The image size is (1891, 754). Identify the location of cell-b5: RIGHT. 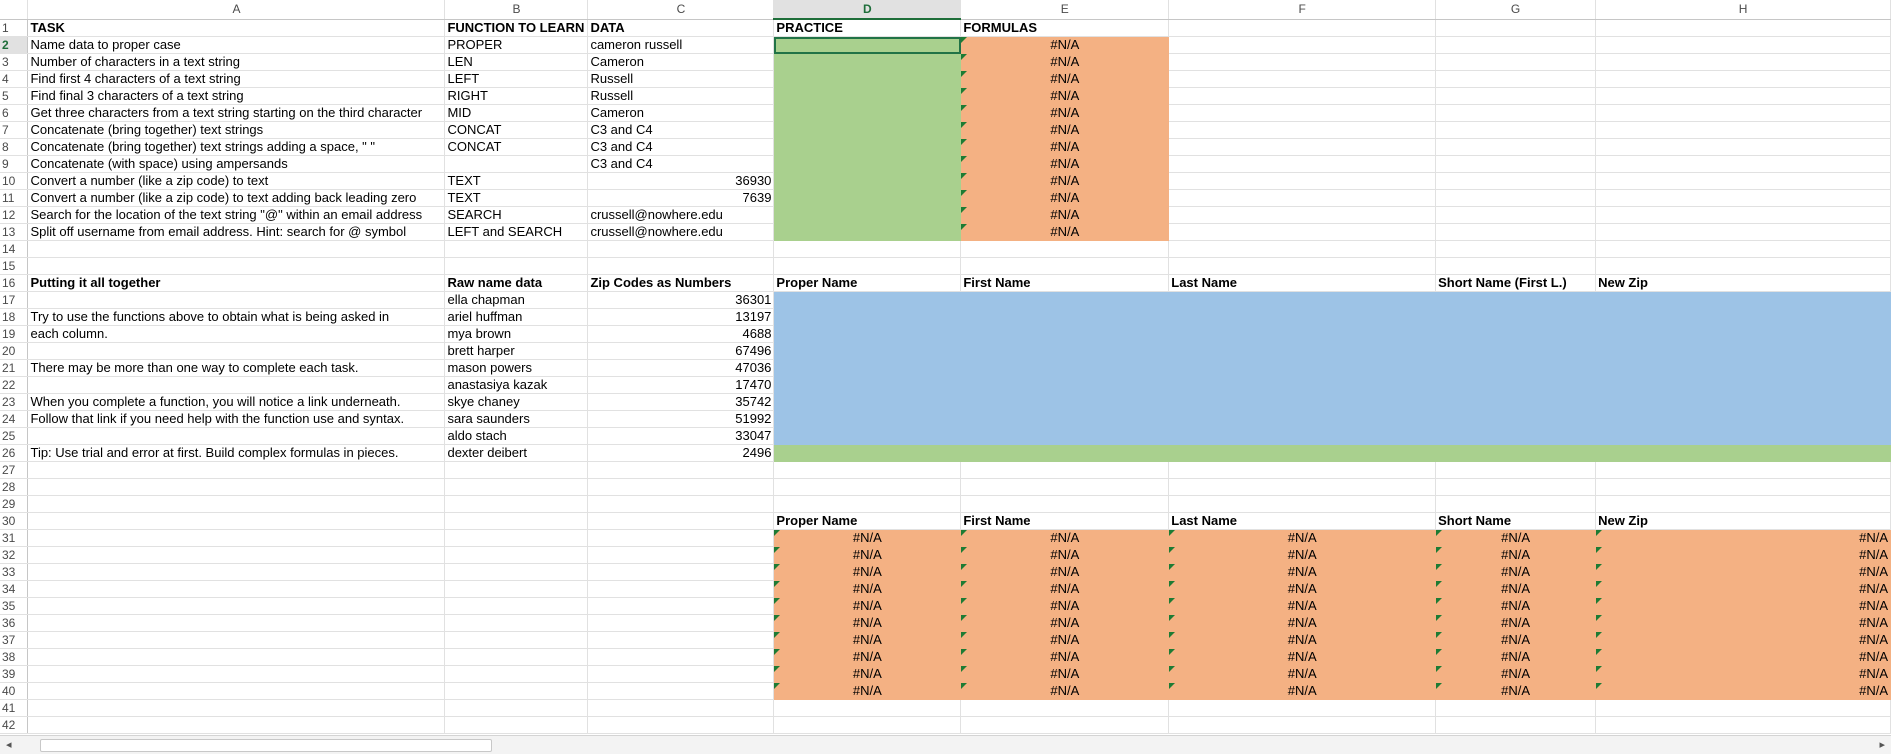
(516, 96).